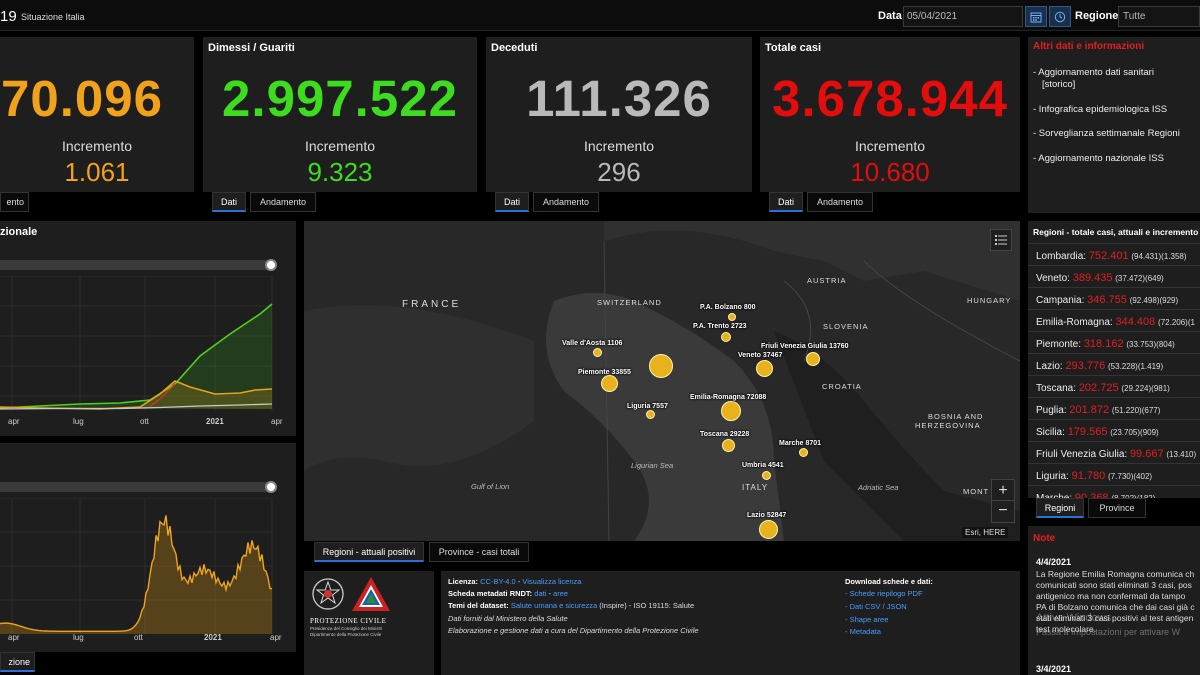 Image resolution: width=1200 pixels, height=675 pixels. I want to click on scheda-dati-link: dati, so click(540, 593).